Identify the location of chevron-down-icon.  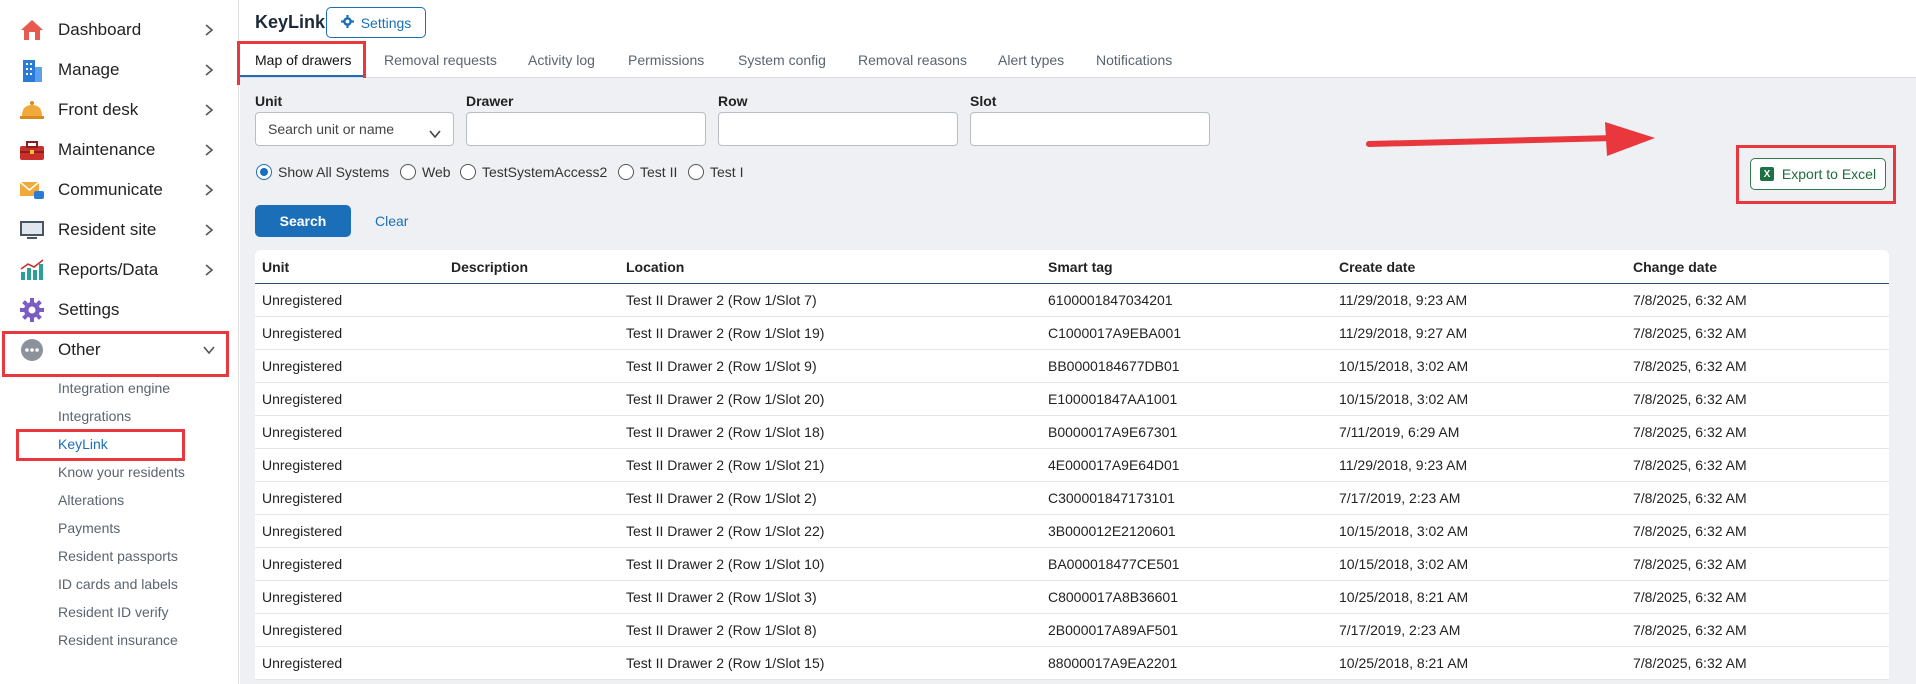
(209, 350).